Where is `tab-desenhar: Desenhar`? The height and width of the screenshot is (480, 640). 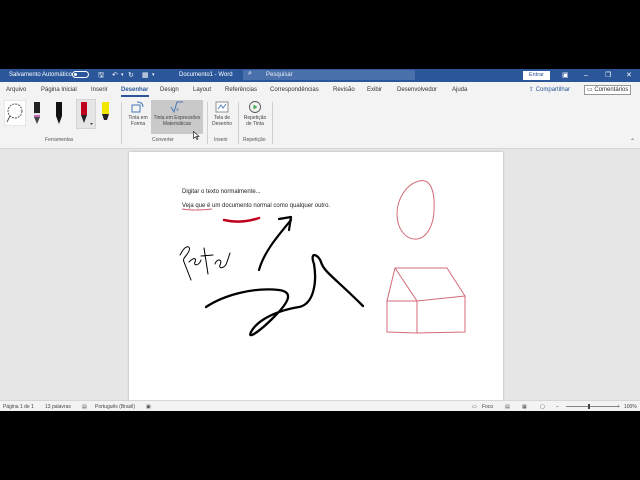
tab-desenhar: Desenhar is located at coordinates (134, 90).